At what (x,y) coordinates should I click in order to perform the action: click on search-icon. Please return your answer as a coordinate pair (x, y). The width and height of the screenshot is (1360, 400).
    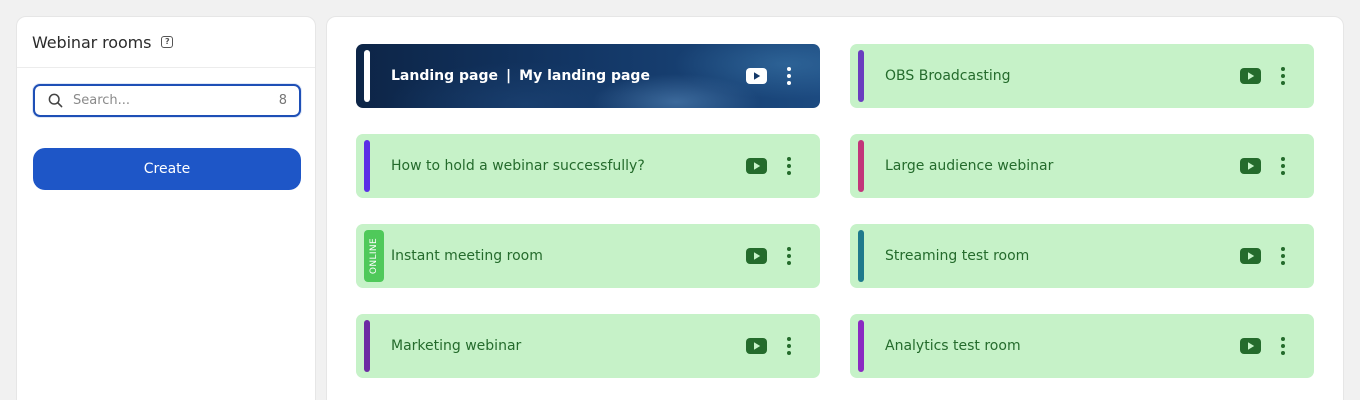
    Looking at the image, I should click on (55, 100).